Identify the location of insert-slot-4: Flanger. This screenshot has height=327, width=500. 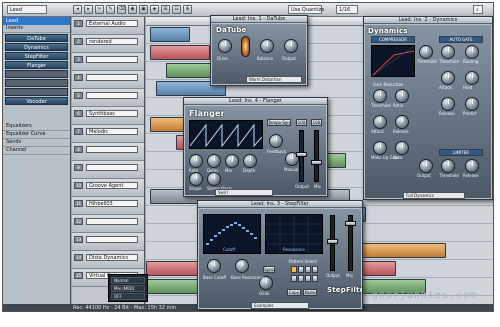
(36, 65).